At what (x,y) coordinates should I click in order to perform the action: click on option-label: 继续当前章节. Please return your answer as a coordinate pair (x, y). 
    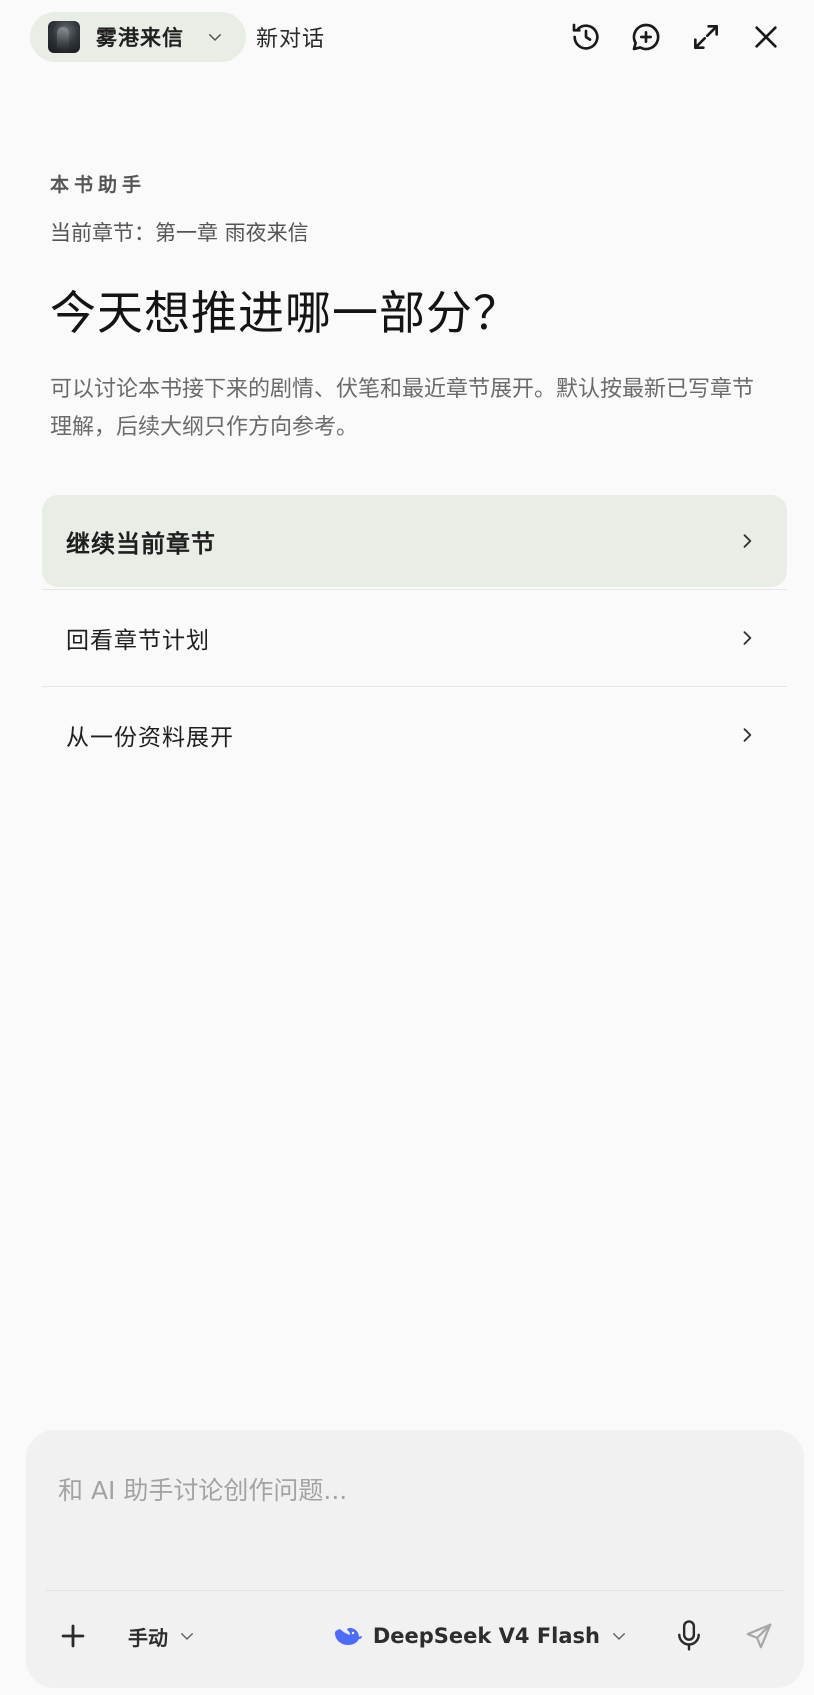
    Looking at the image, I should click on (141, 543).